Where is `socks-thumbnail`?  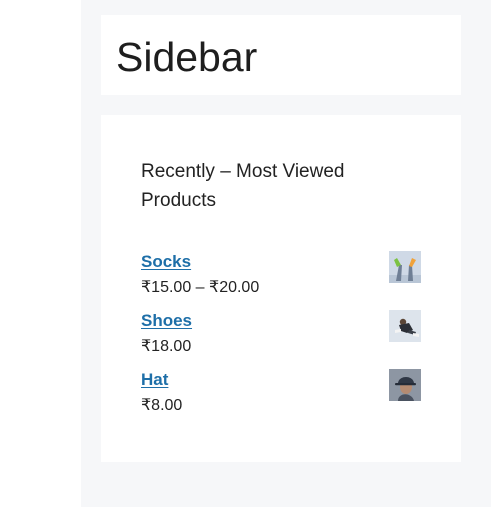 socks-thumbnail is located at coordinates (405, 267).